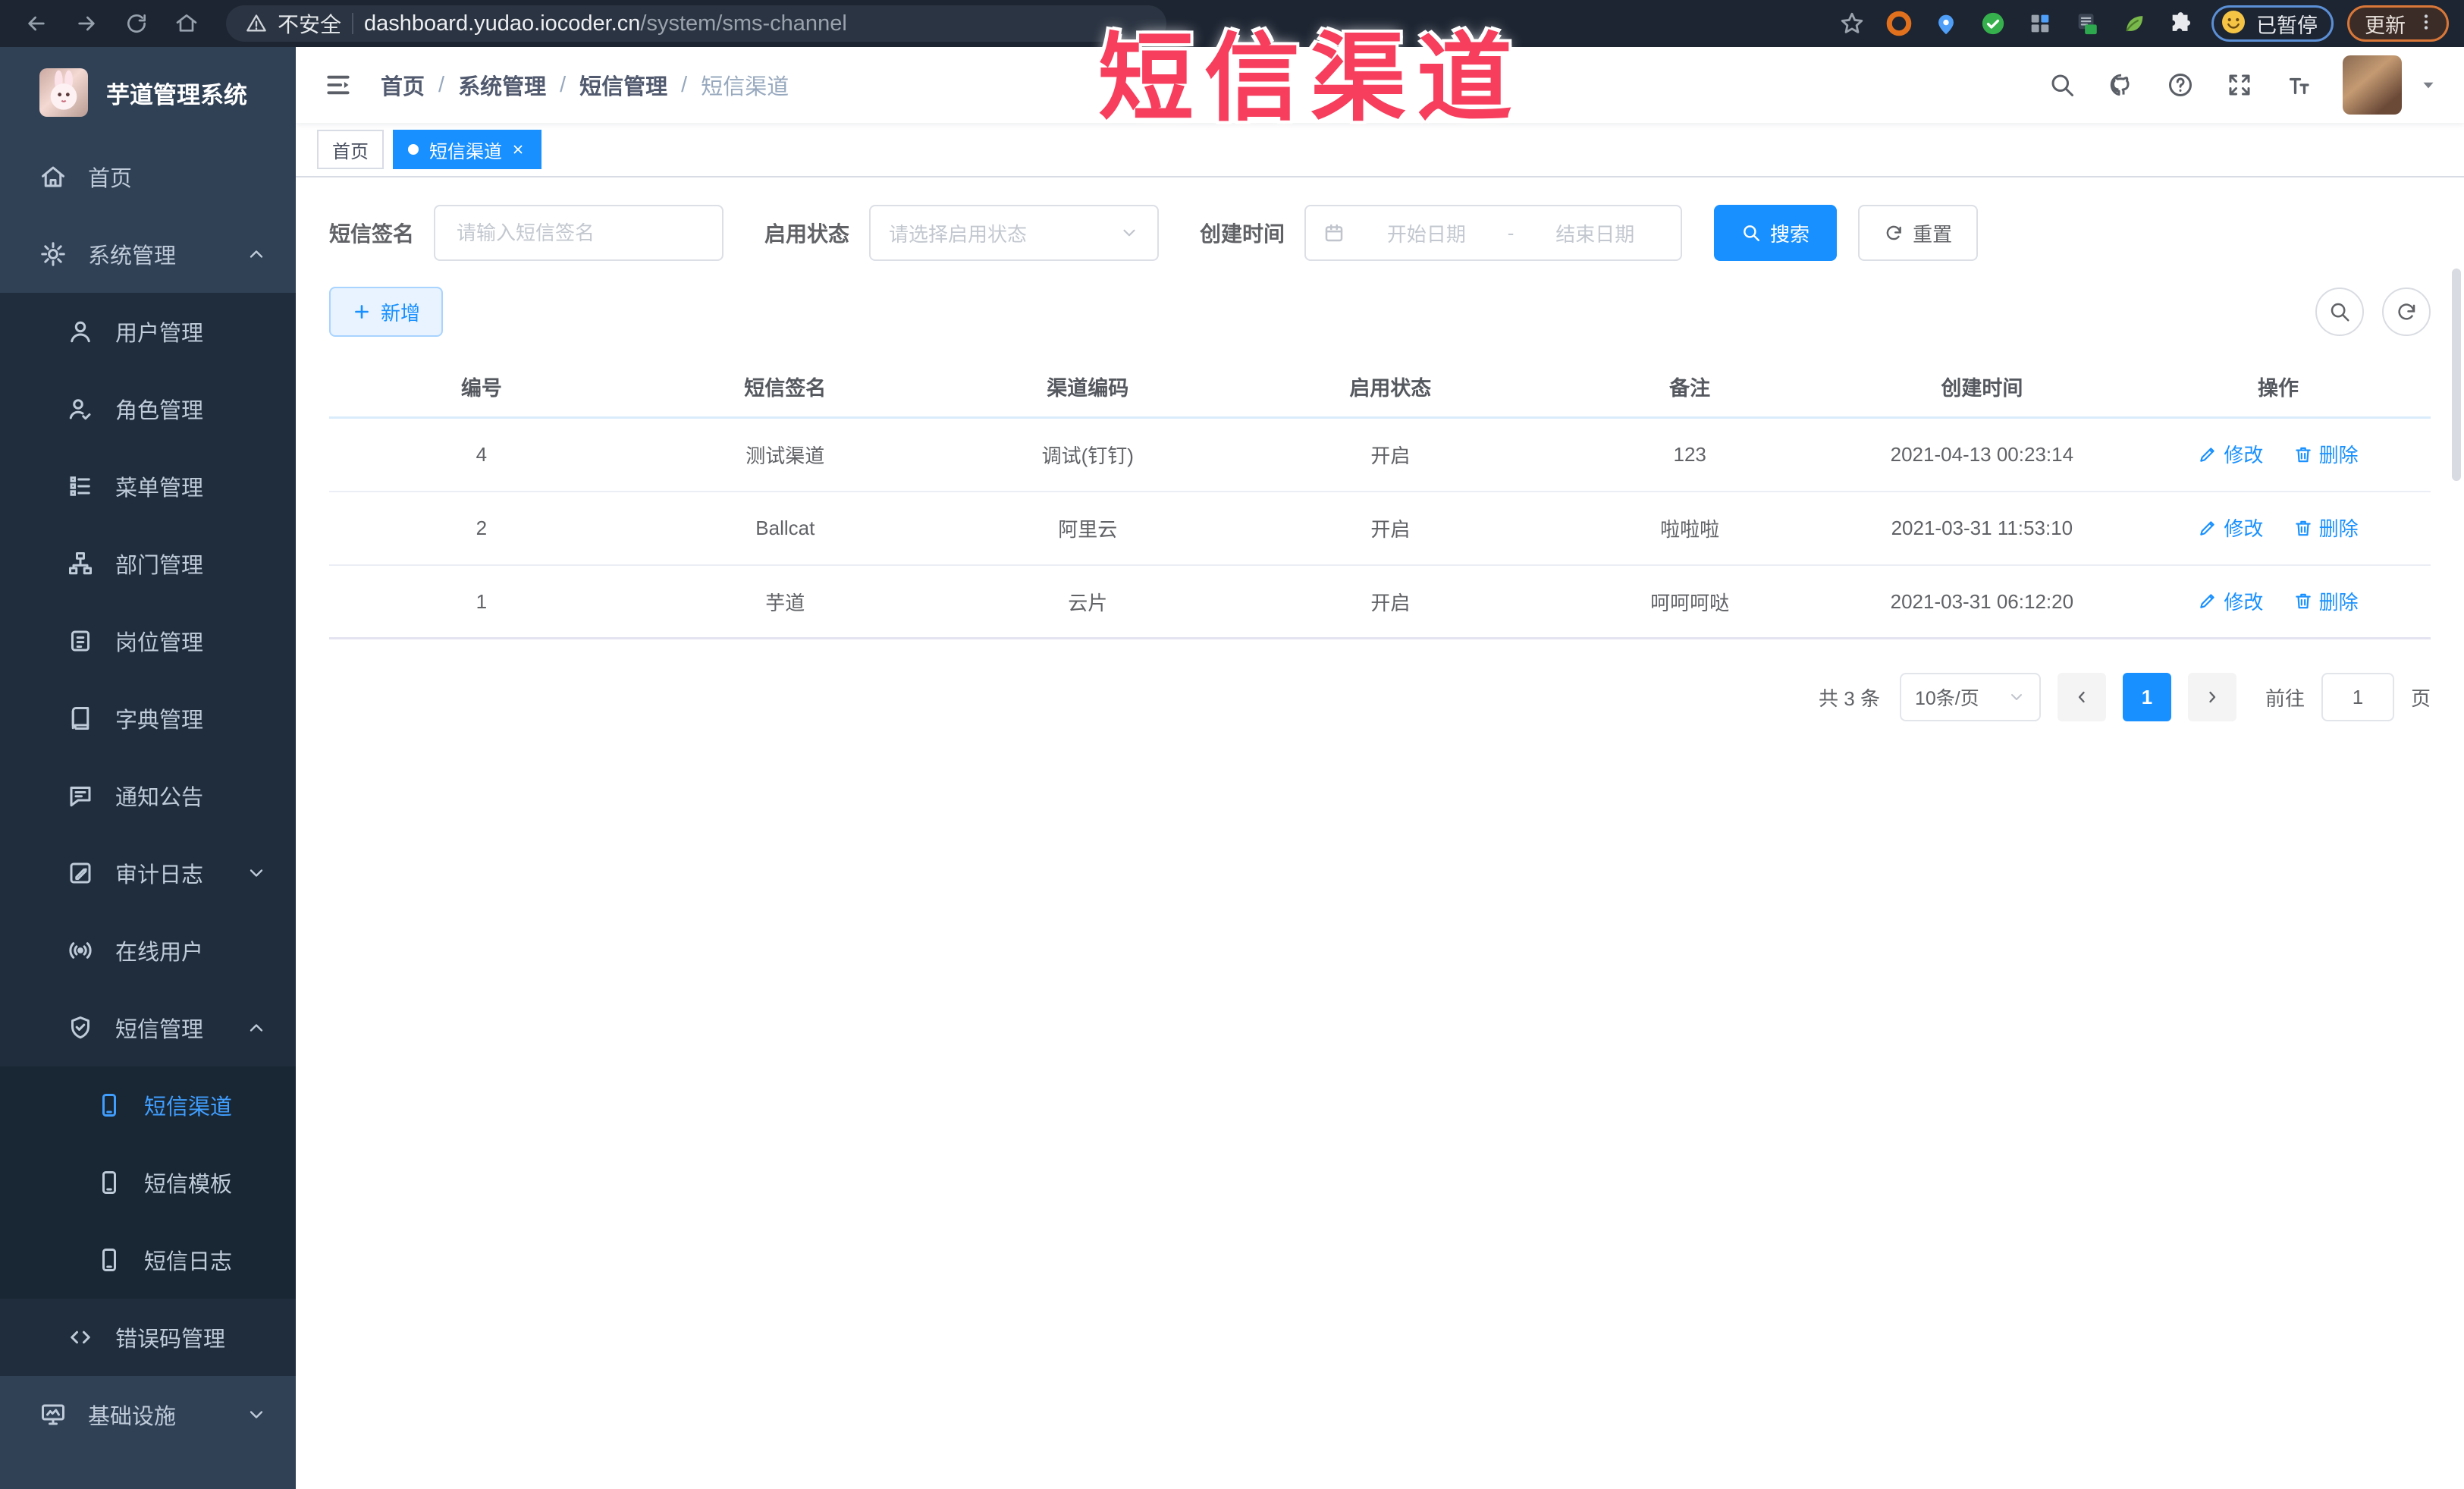  What do you see at coordinates (53, 1414) in the screenshot?
I see `infrastructure-icon` at bounding box center [53, 1414].